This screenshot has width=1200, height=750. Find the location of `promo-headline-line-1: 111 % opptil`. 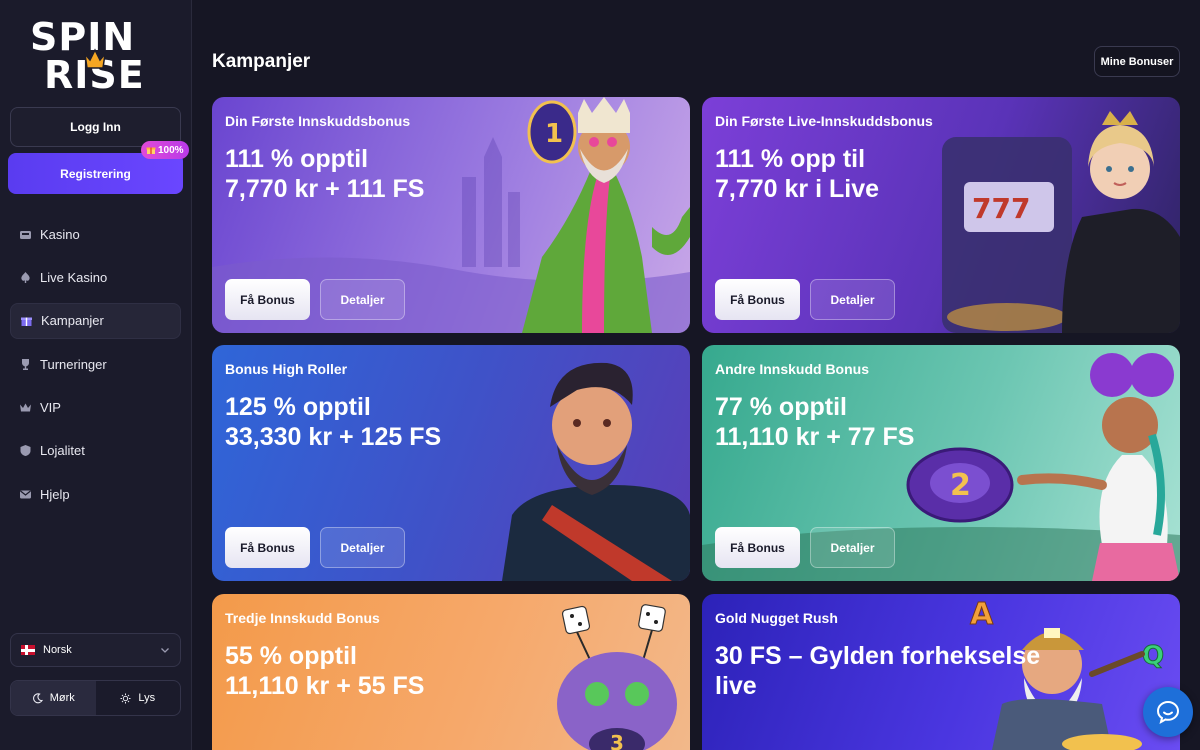

promo-headline-line-1: 111 % opptil is located at coordinates (297, 159).